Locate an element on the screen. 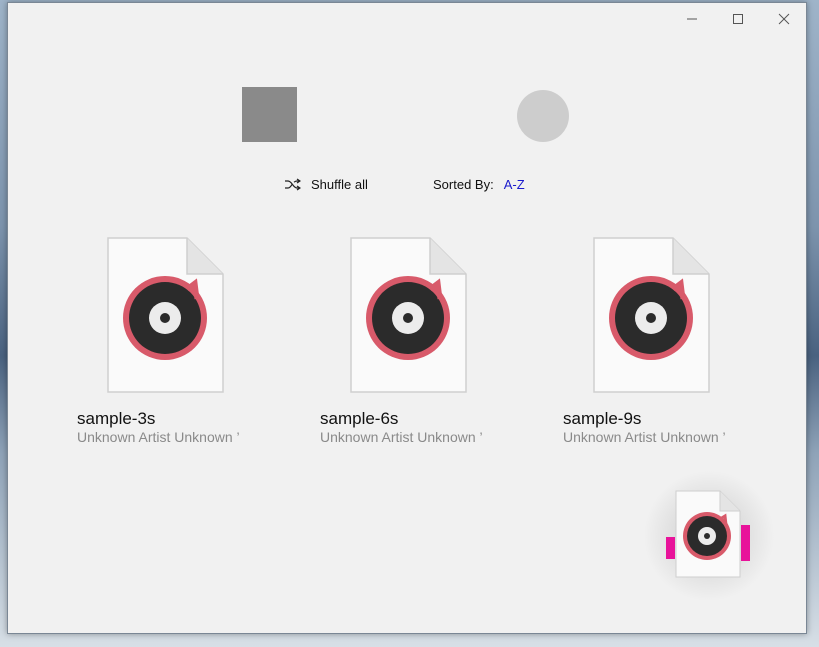 The image size is (819, 647). maximize-button is located at coordinates (738, 19).